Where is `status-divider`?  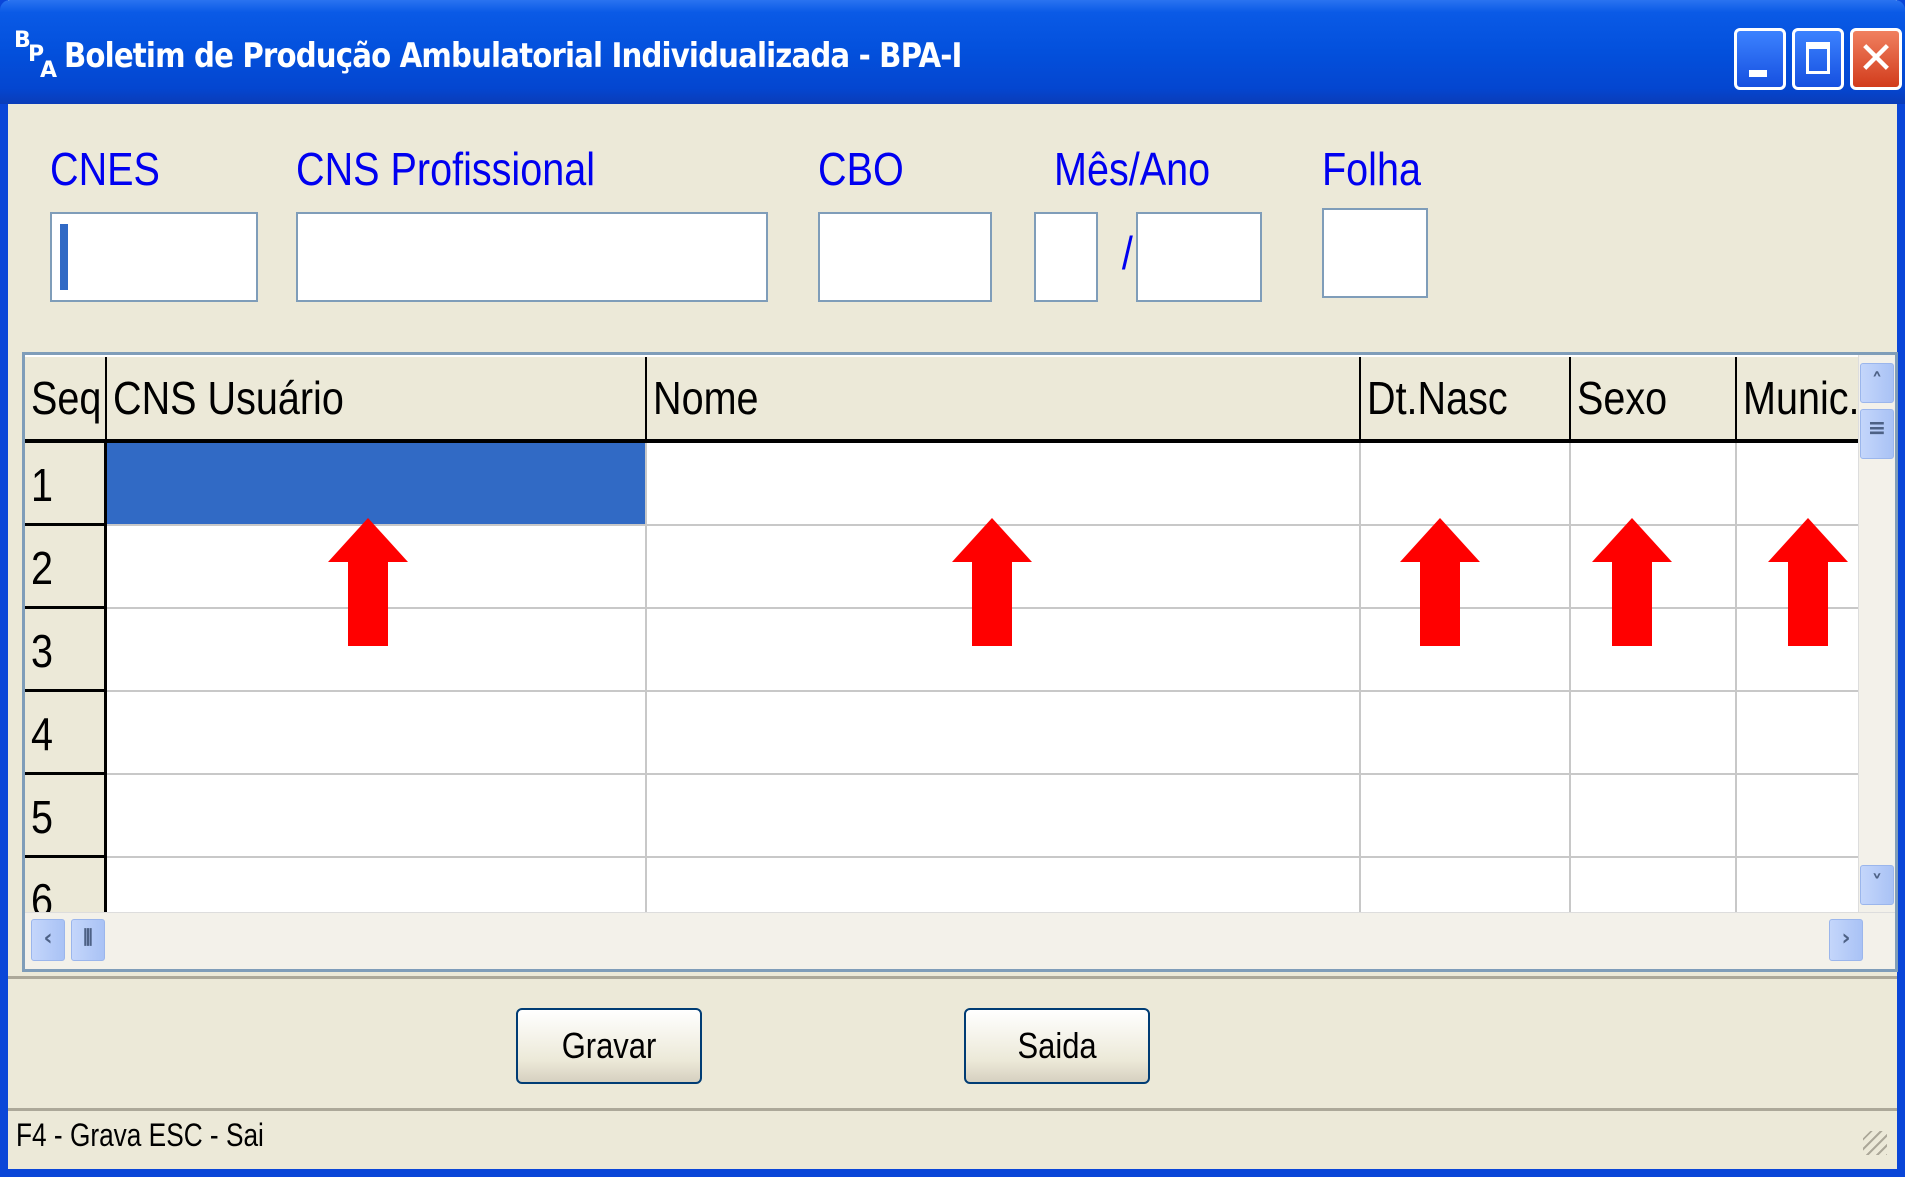 status-divider is located at coordinates (952, 1109).